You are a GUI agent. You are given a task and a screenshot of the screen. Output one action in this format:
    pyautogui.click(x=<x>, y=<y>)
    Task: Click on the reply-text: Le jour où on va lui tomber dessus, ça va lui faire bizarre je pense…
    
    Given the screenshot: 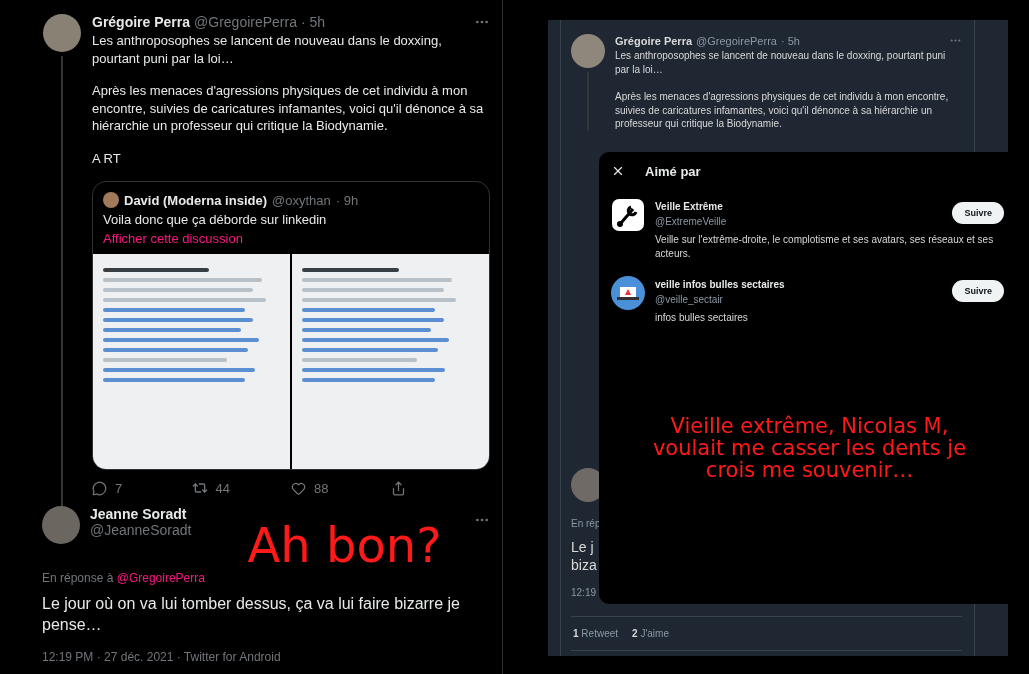 What is the action you would take?
    pyautogui.click(x=251, y=614)
    